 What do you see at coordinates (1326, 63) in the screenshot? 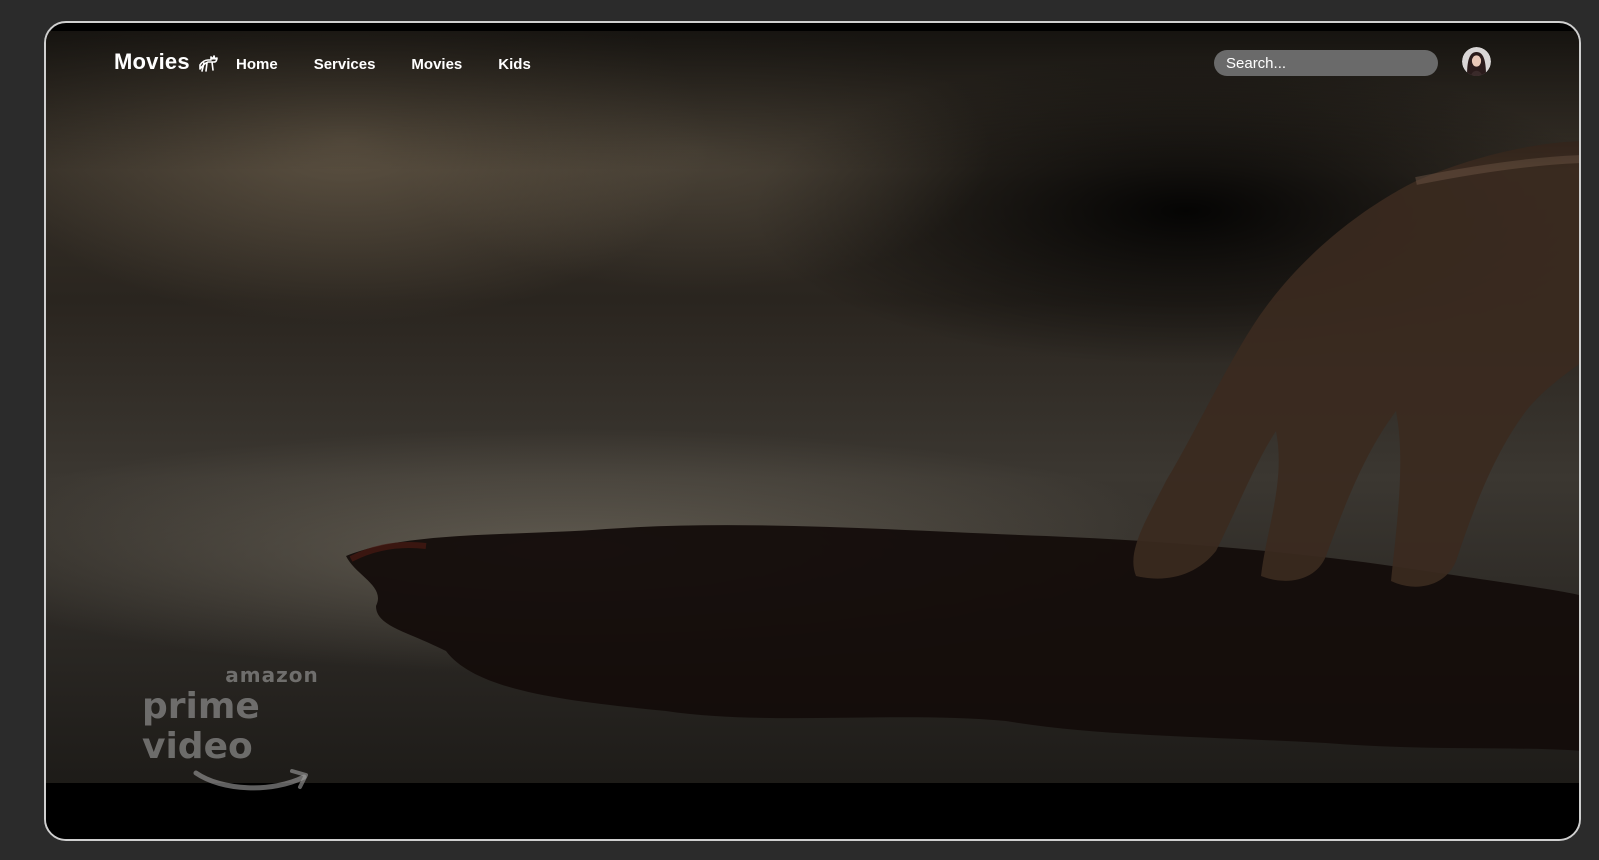
I see `search-input` at bounding box center [1326, 63].